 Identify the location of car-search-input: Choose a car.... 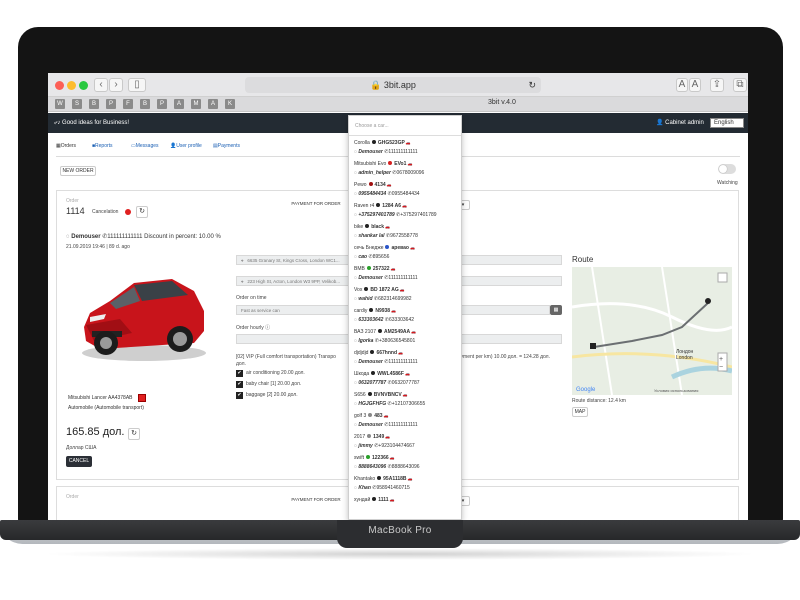
(405, 126).